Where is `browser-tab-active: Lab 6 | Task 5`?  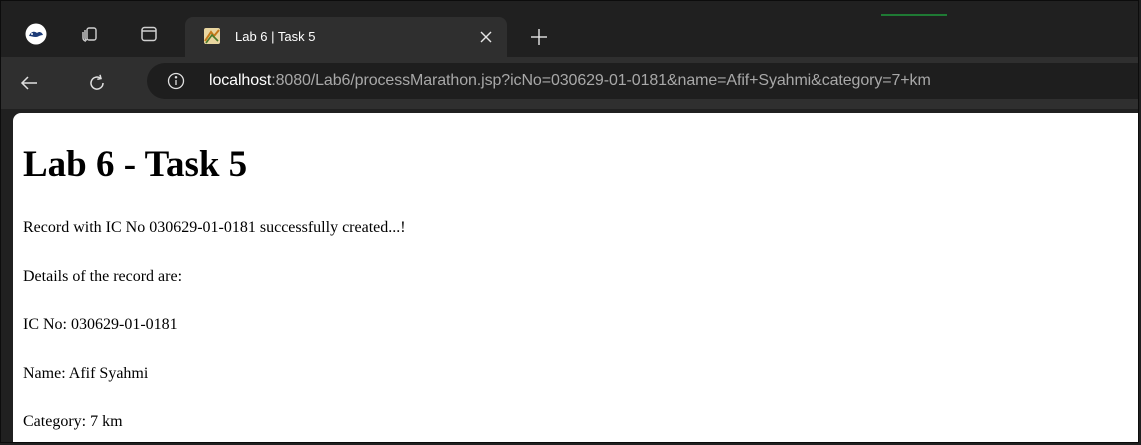 browser-tab-active: Lab 6 | Task 5 is located at coordinates (346, 37).